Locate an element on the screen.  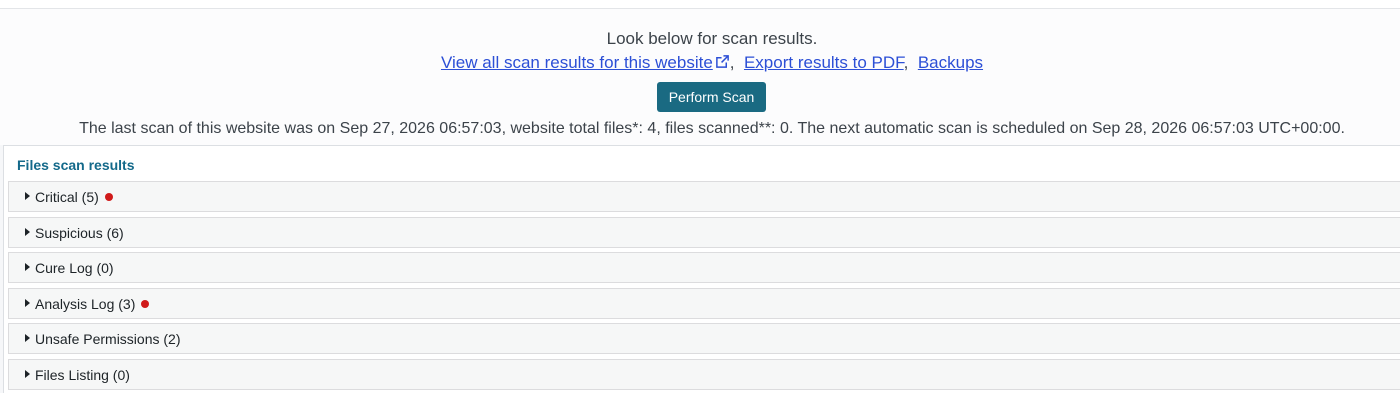
export-pdf-link: Export results to PDF is located at coordinates (824, 62).